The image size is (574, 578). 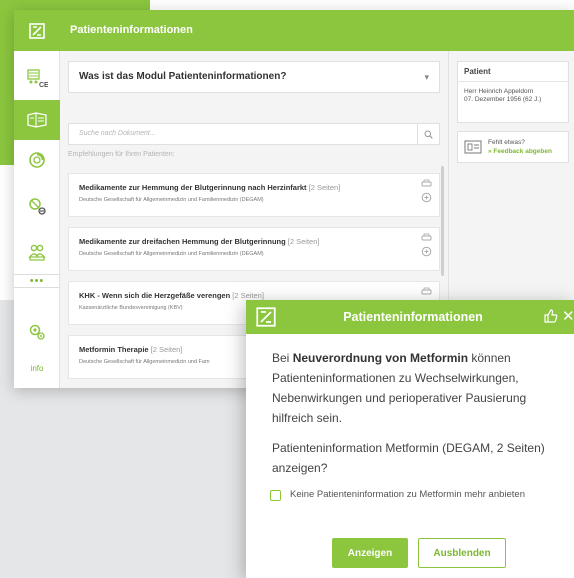 I want to click on header-title: Patienteninformationen, so click(x=317, y=30).